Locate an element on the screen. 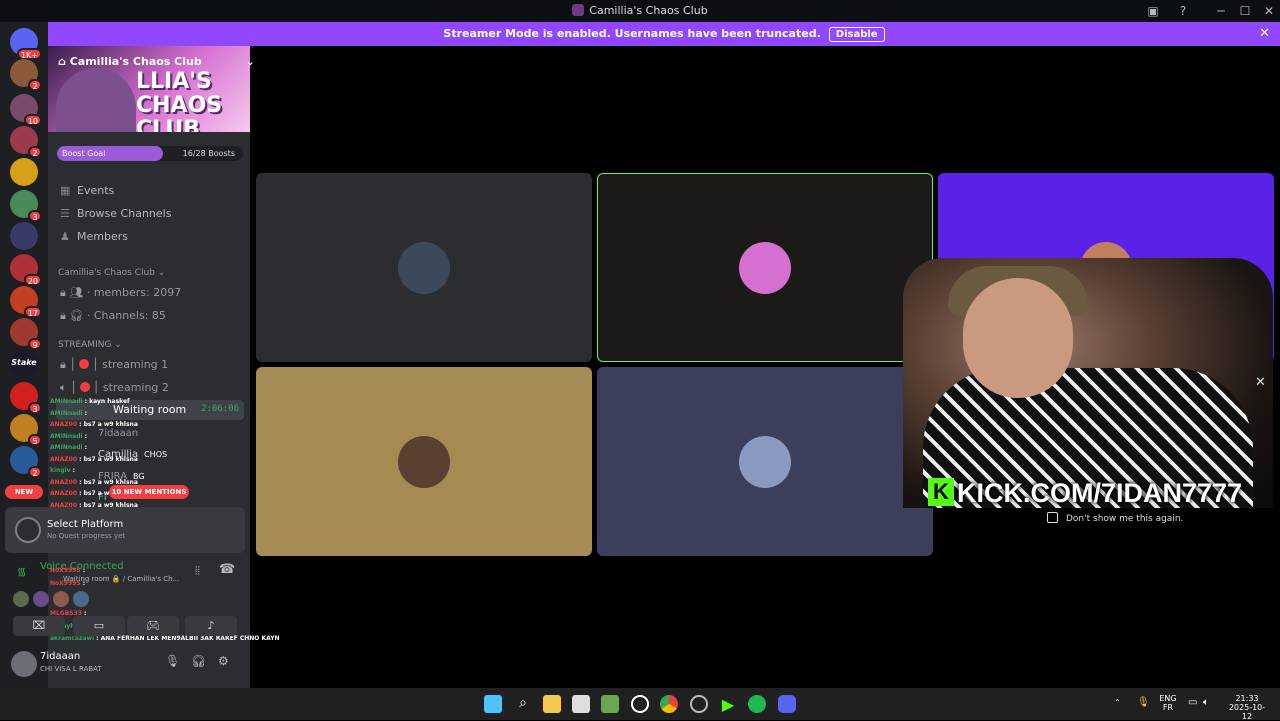  category-header: Camillia's Chaos Club ⌄ is located at coordinates (111, 273).